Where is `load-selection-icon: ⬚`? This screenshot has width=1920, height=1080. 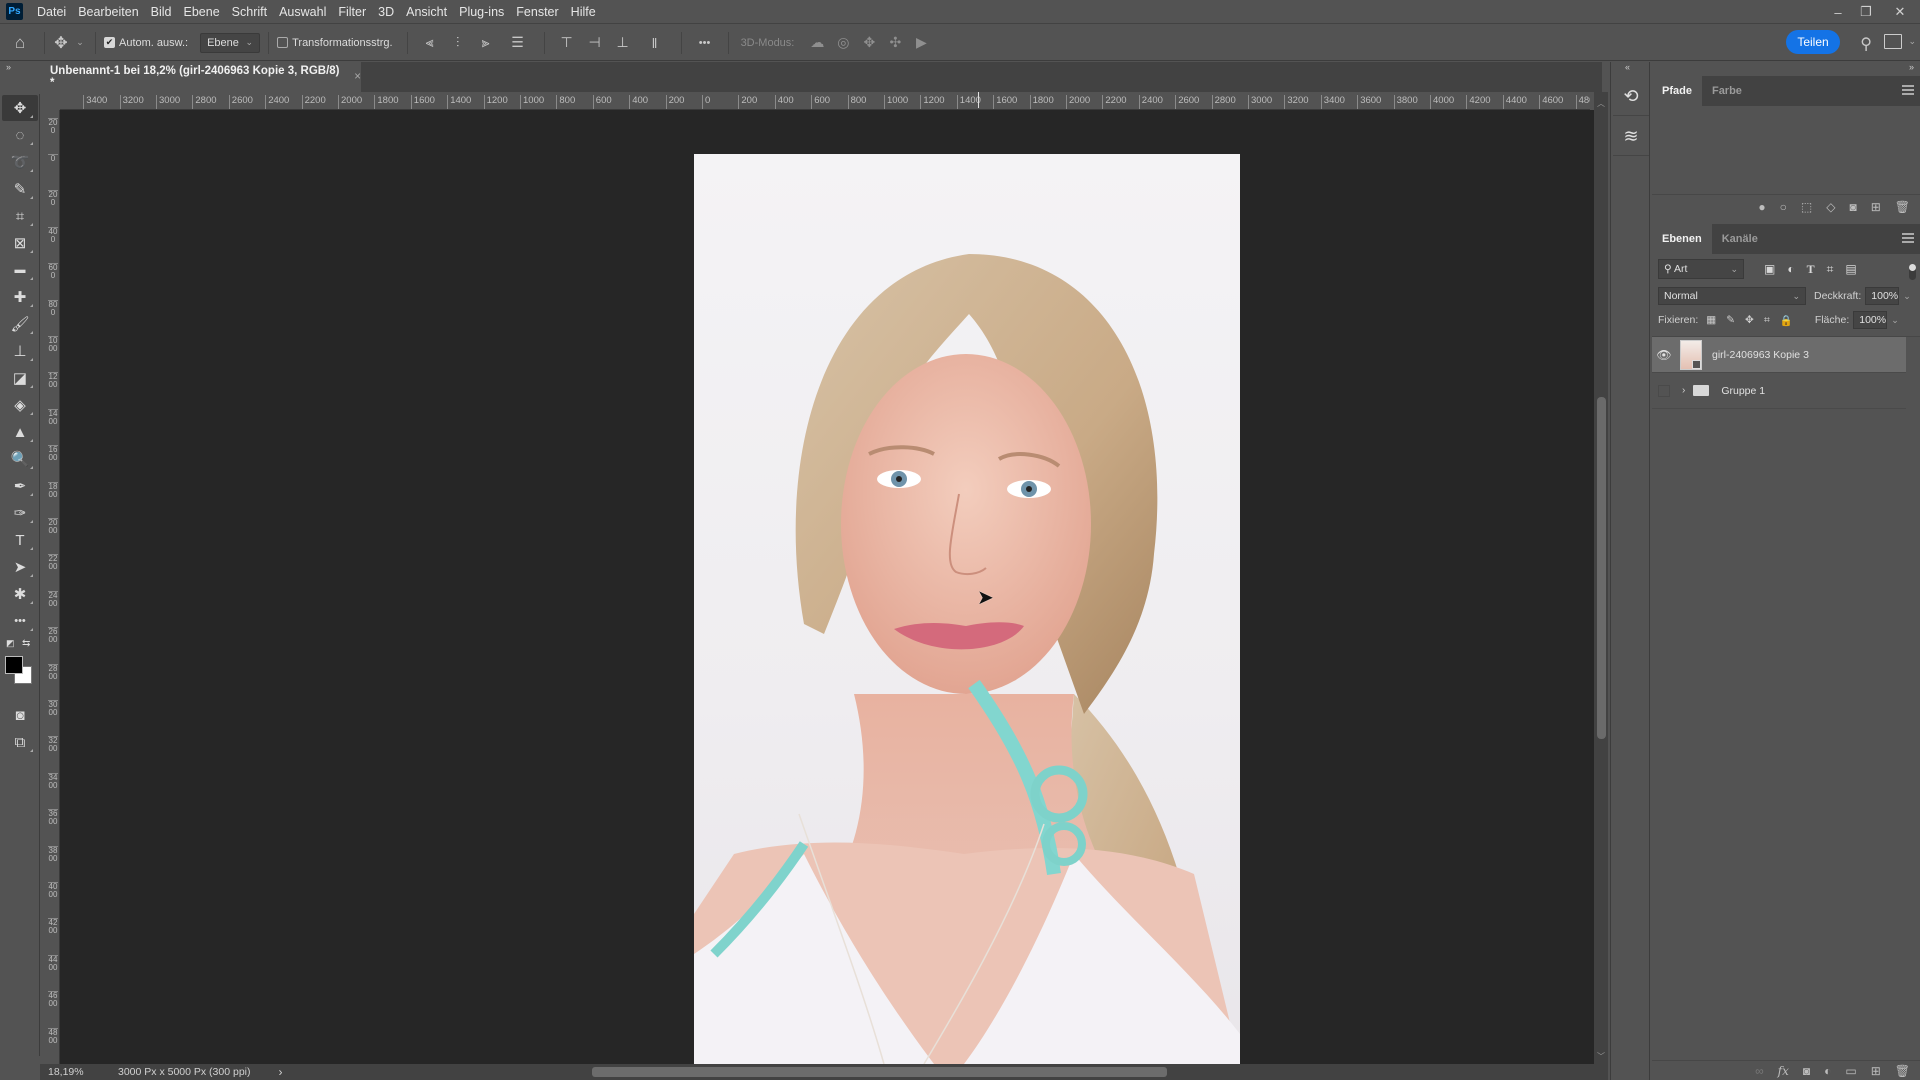
load-selection-icon: ⬚ is located at coordinates (1806, 207).